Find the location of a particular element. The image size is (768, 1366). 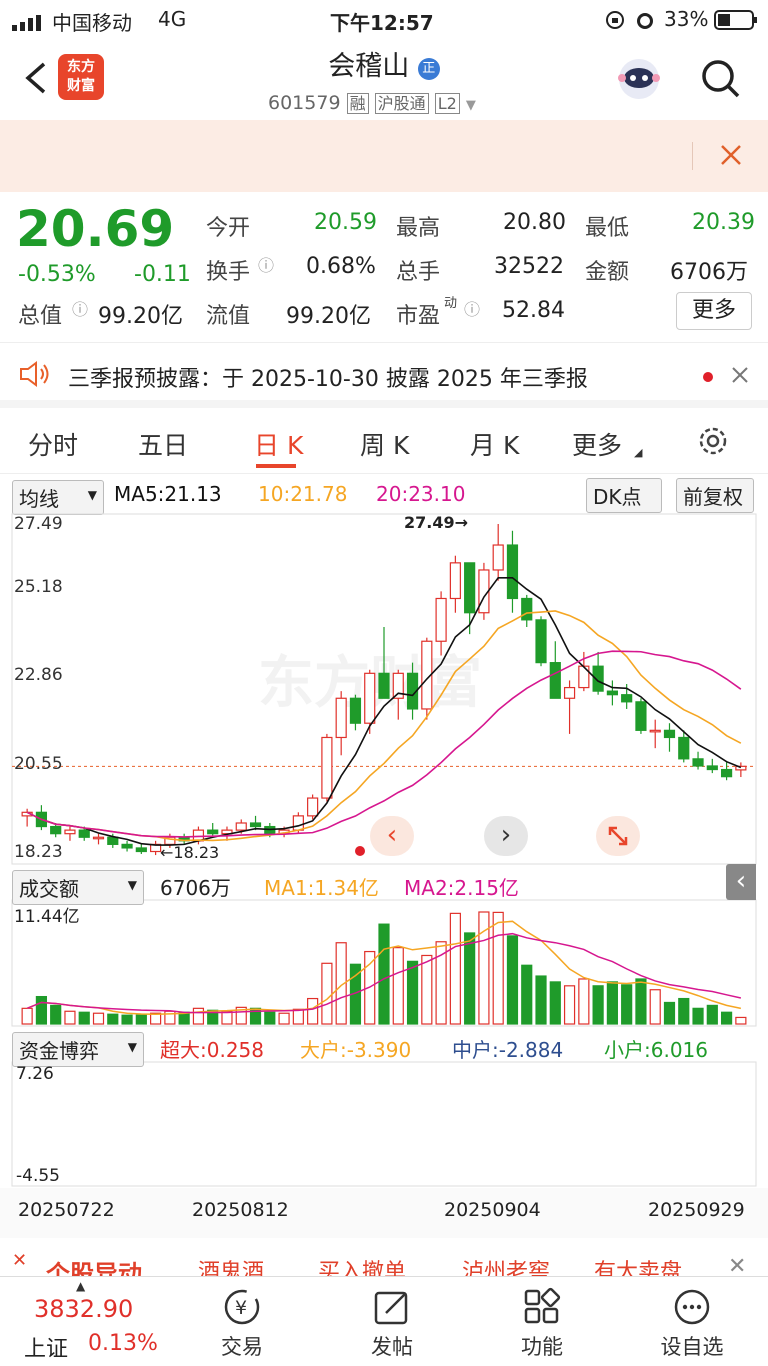

open-label: 今开 is located at coordinates (228, 228).